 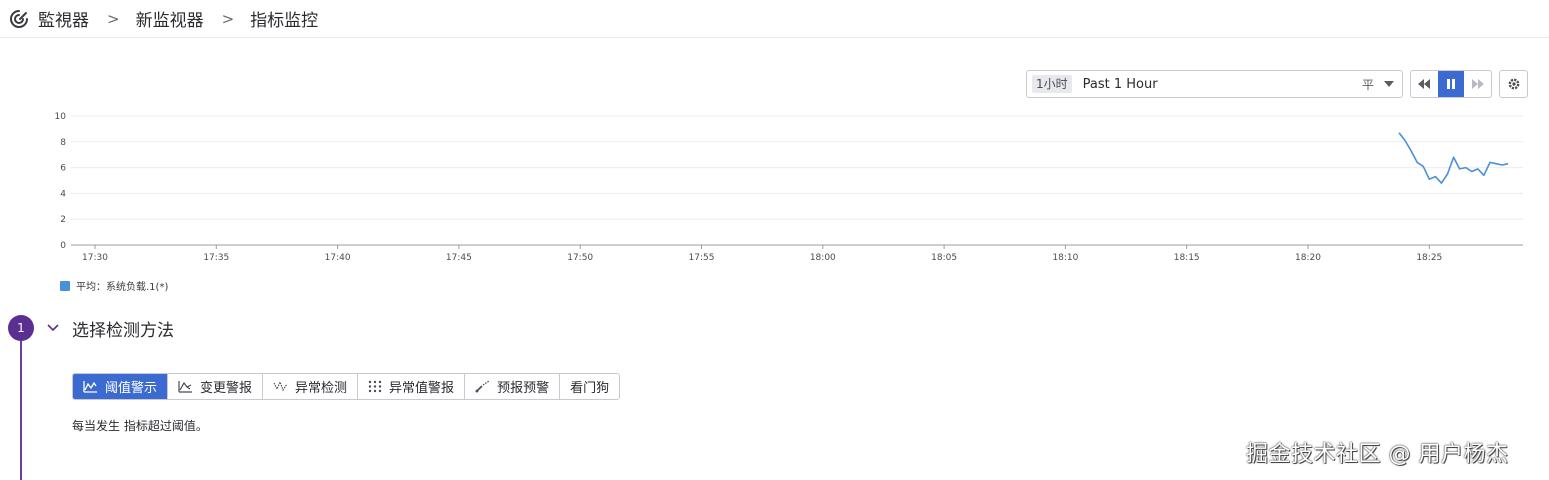 I want to click on x-tick-label: 17:40, so click(x=338, y=258).